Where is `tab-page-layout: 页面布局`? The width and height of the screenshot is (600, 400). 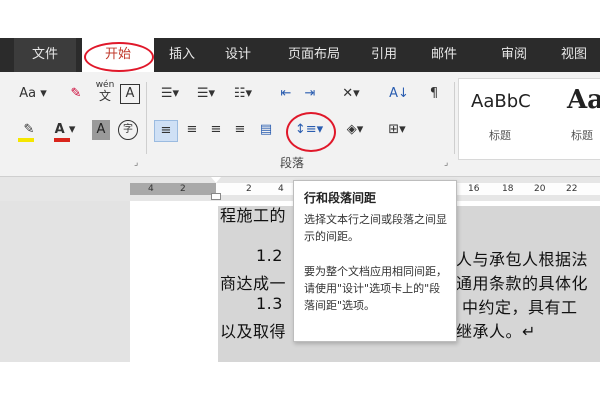
tab-page-layout: 页面布局 is located at coordinates (314, 55).